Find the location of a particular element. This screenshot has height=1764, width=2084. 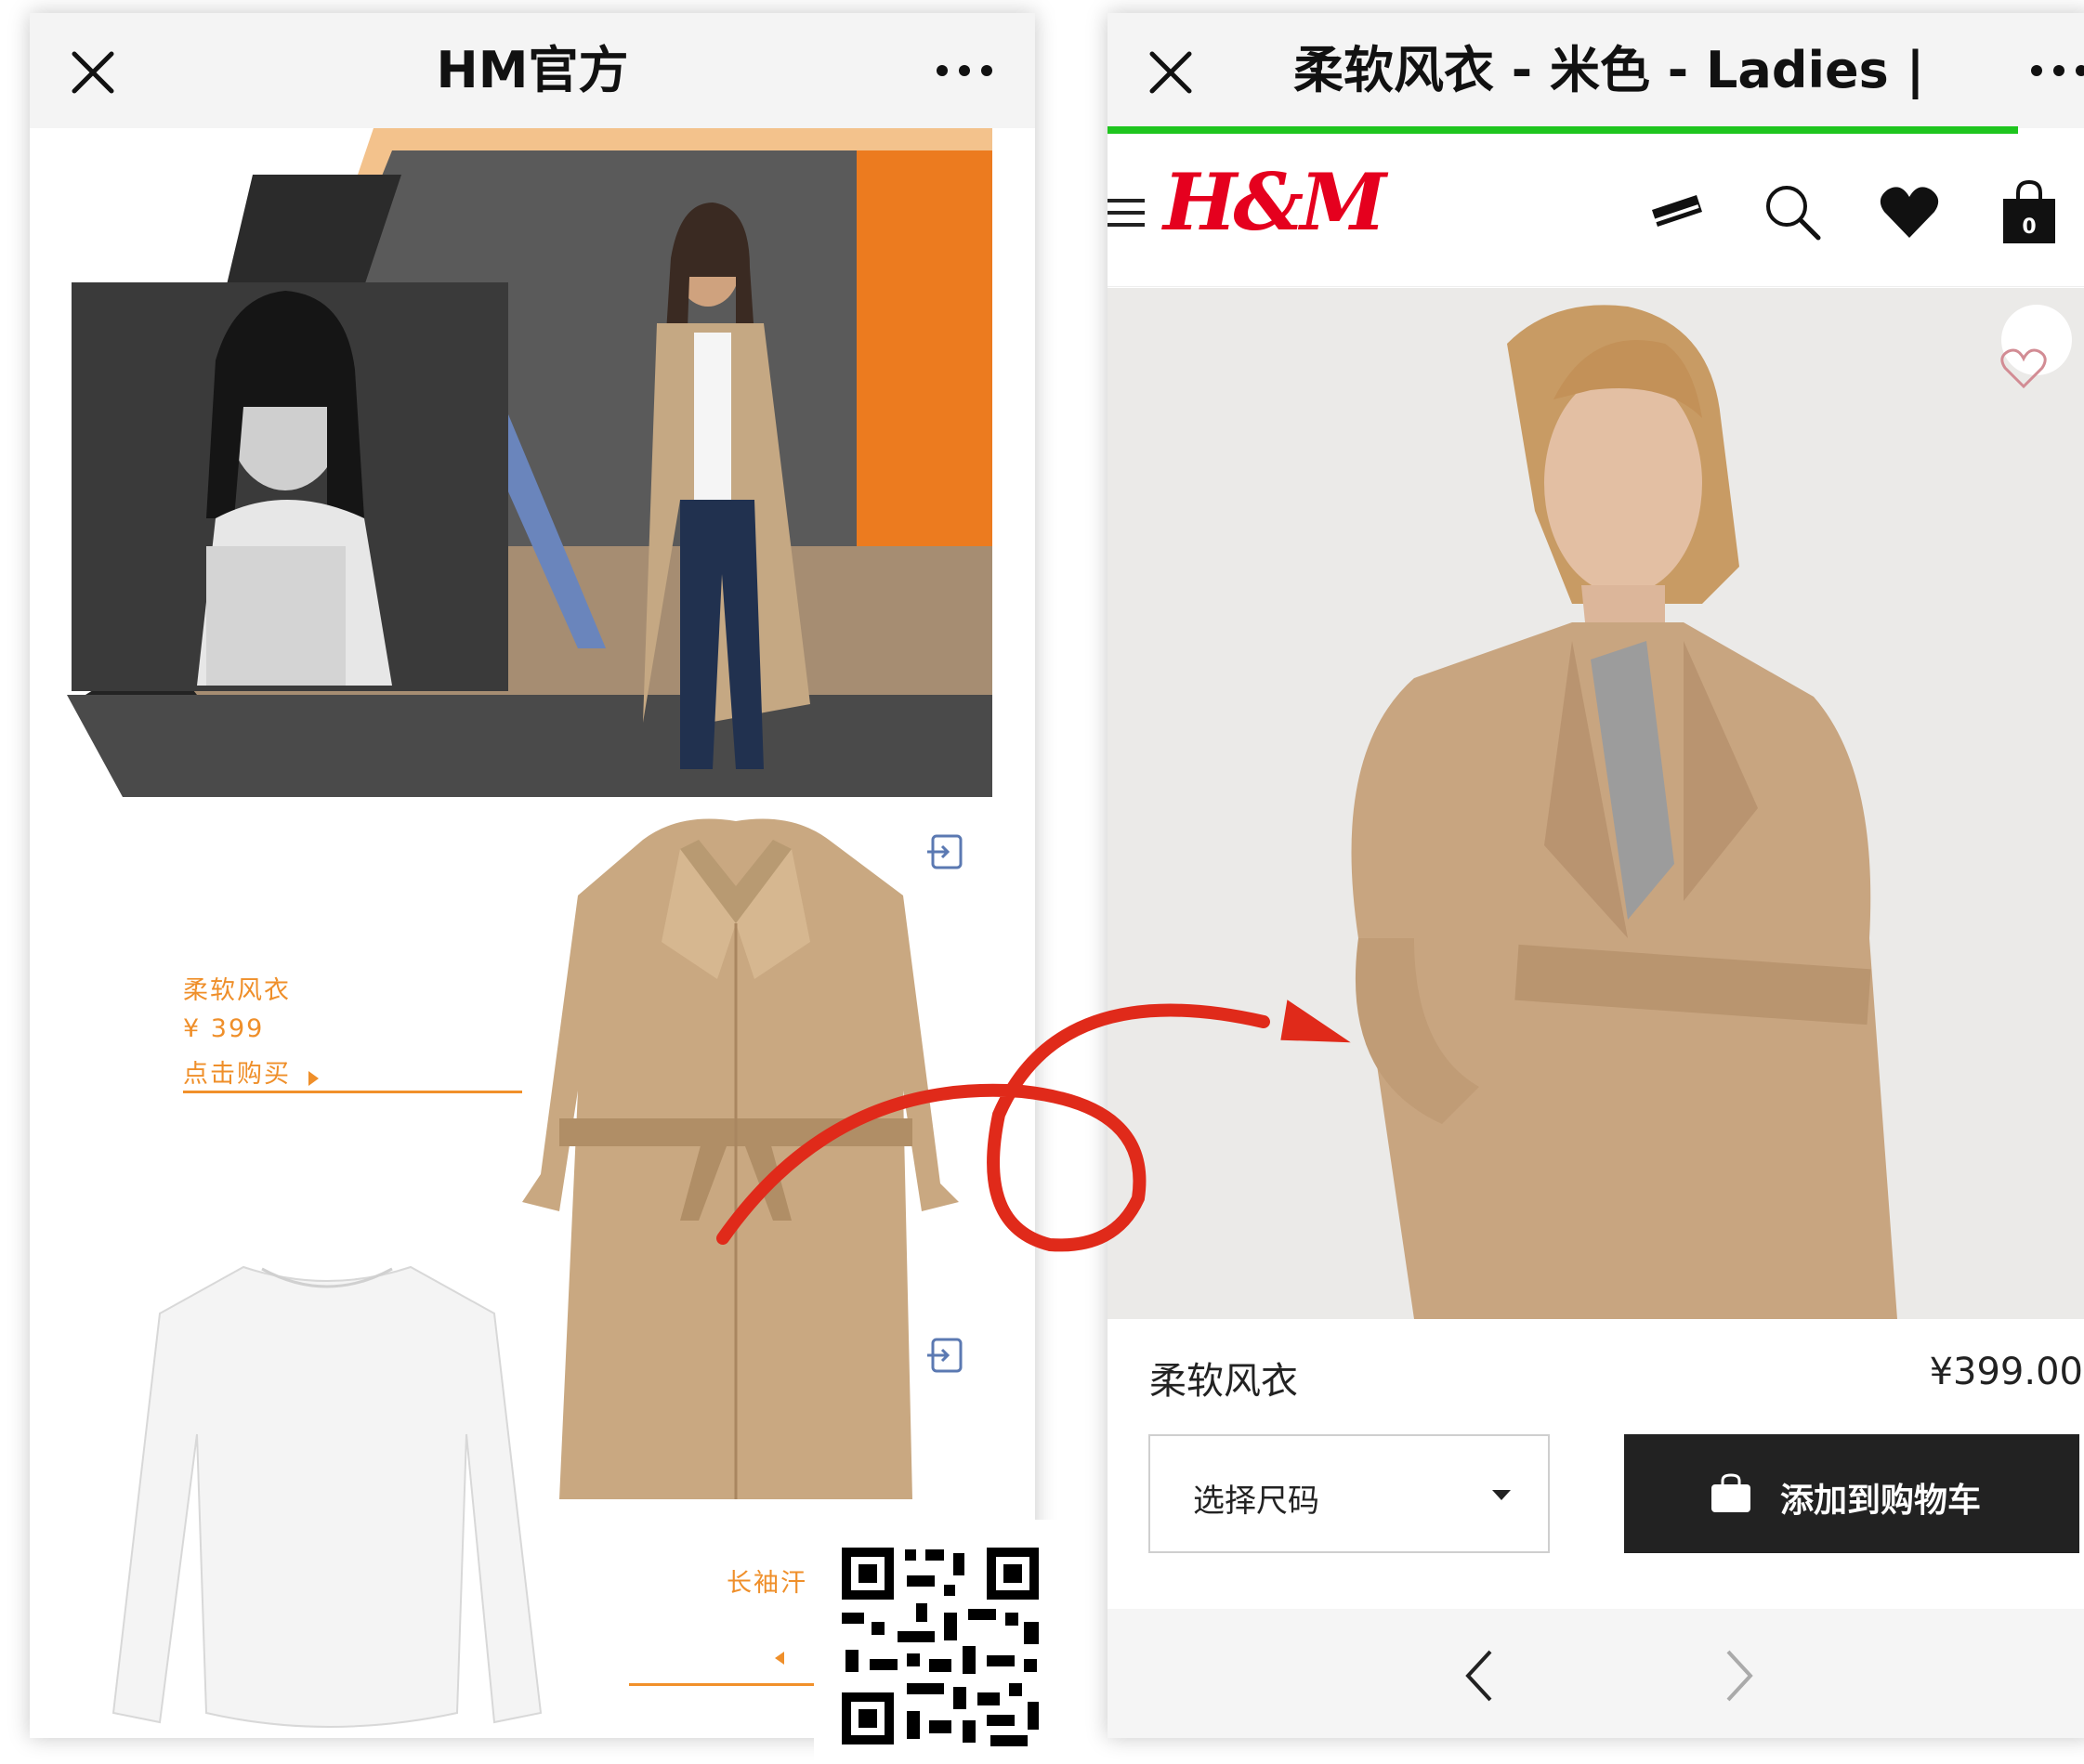

close-icon is located at coordinates (1171, 72).